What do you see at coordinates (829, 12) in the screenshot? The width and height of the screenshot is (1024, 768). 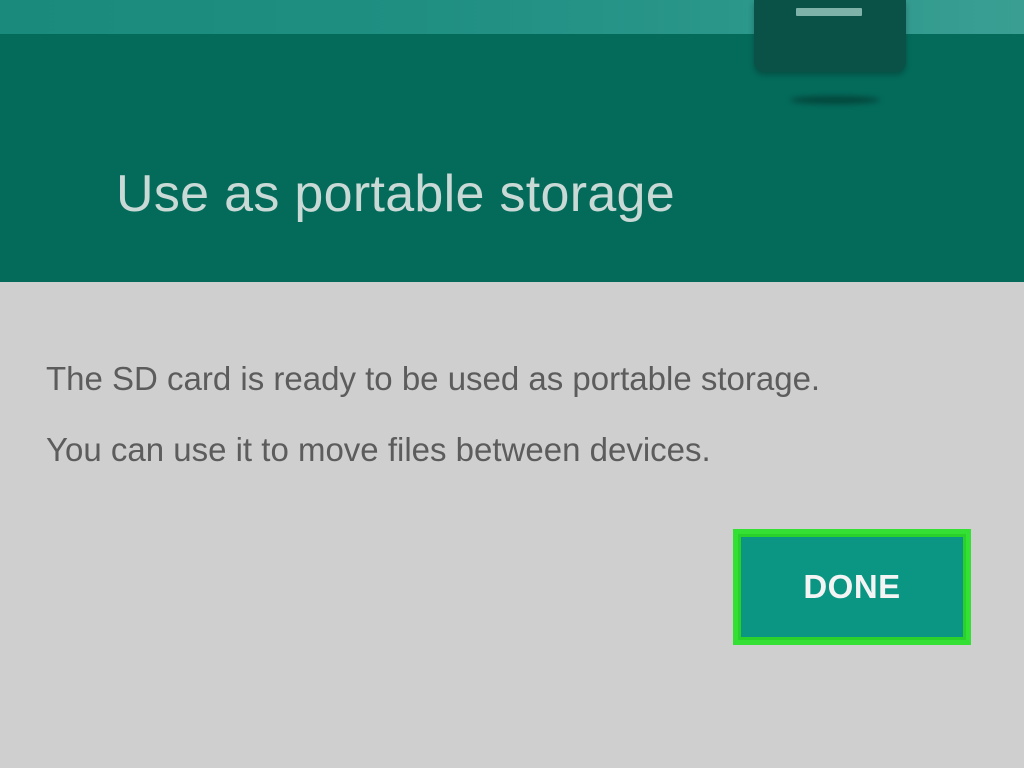 I see `sd-card-contact` at bounding box center [829, 12].